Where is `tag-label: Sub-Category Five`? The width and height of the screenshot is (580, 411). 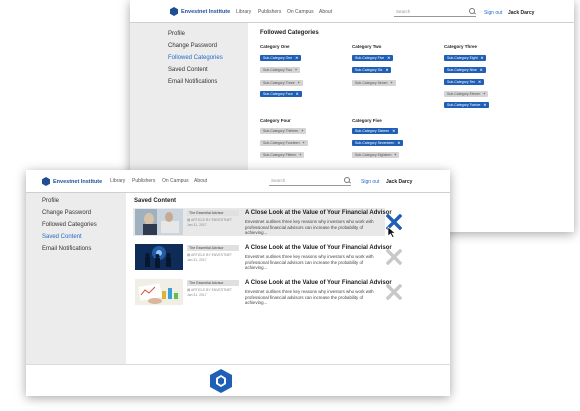 tag-label: Sub-Category Five is located at coordinates (370, 58).